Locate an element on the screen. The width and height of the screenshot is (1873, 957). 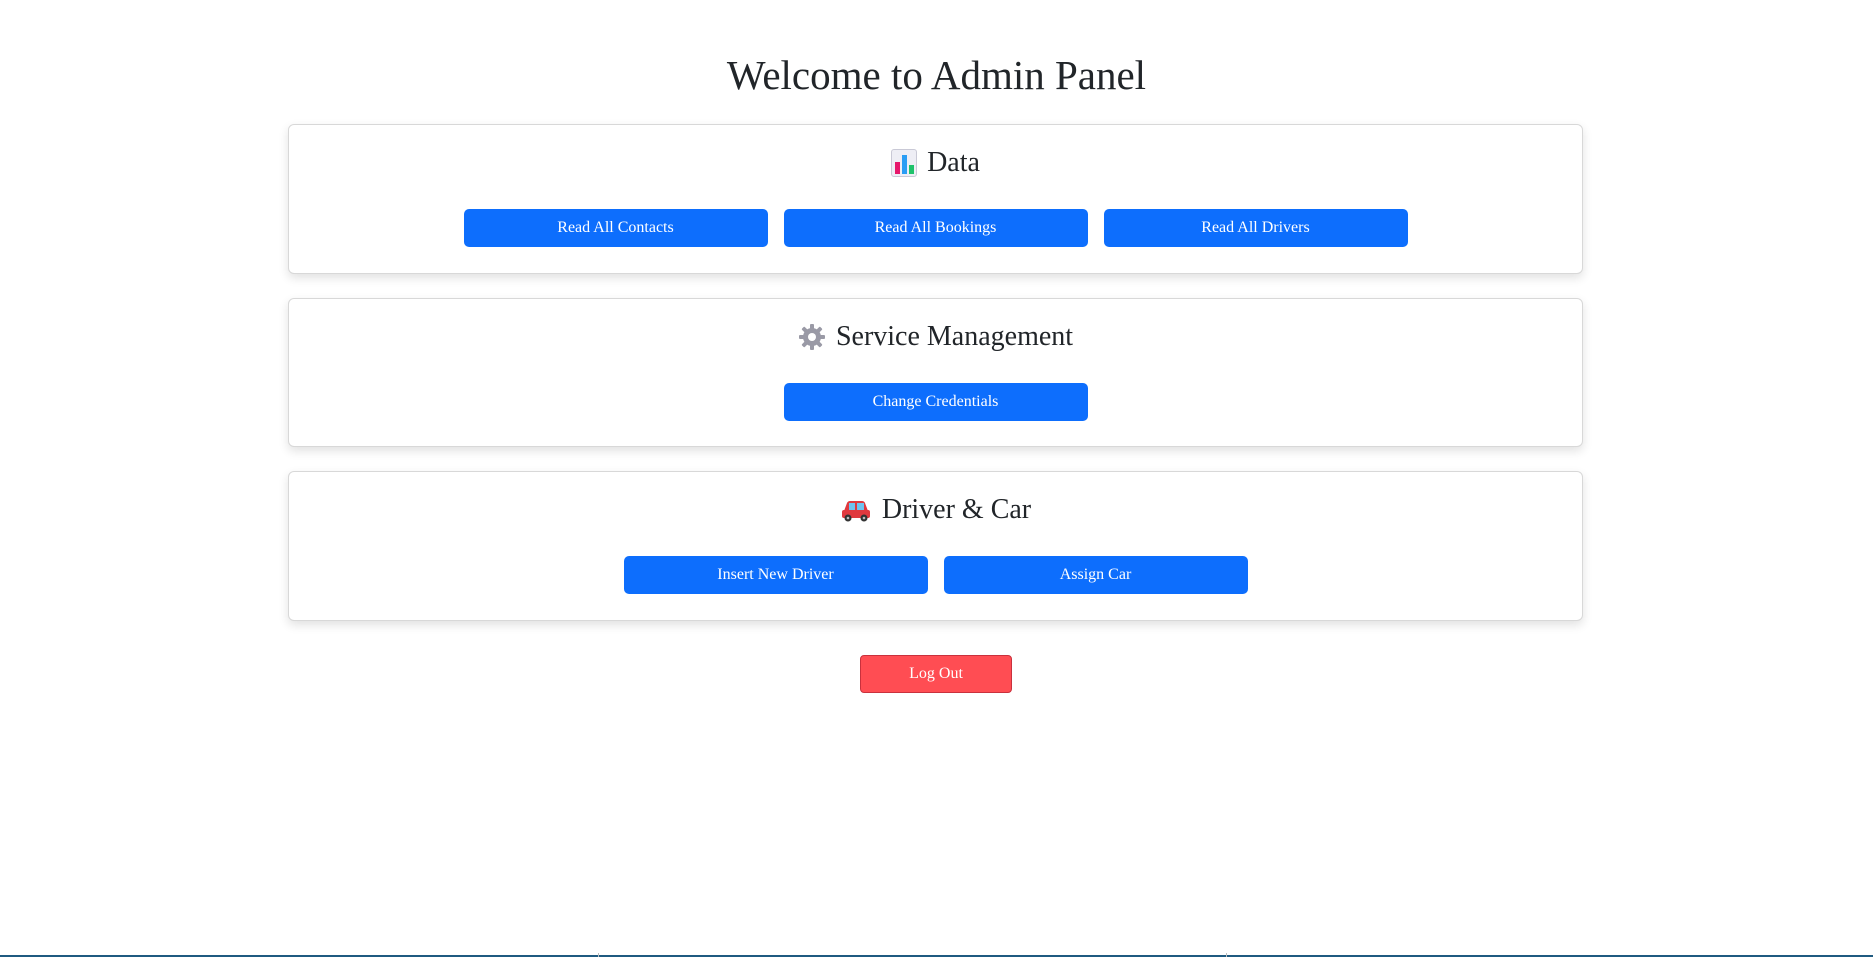
log-out-button: Log Out is located at coordinates (936, 674).